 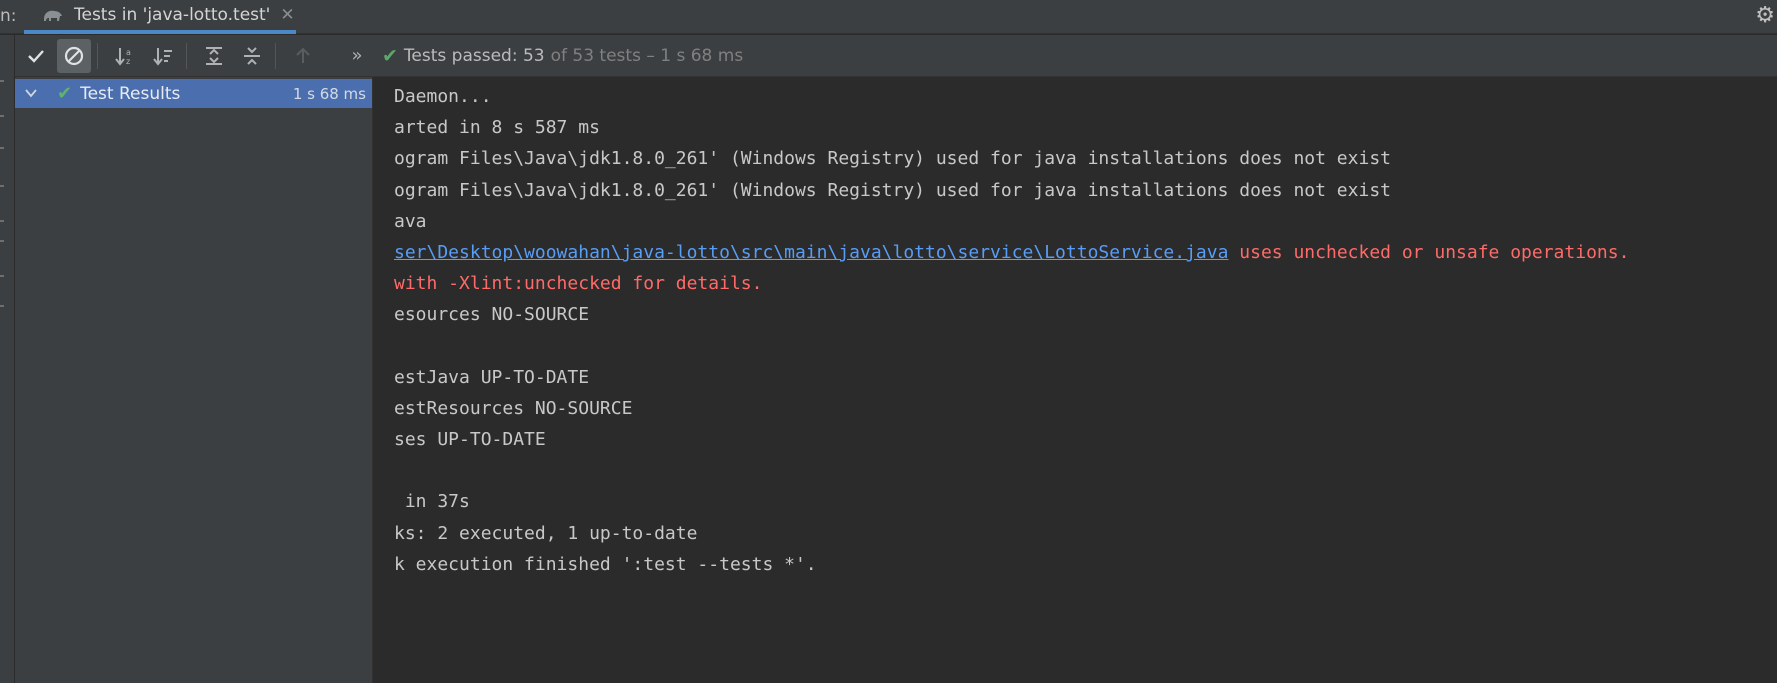 What do you see at coordinates (214, 56) in the screenshot?
I see `expand-all-icon` at bounding box center [214, 56].